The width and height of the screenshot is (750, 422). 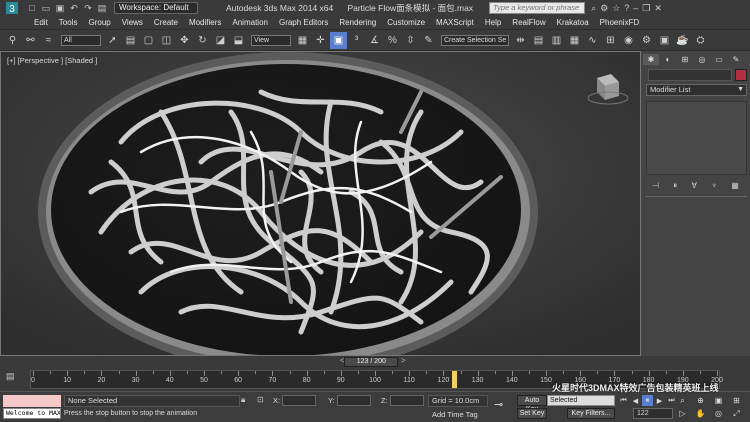 I want to click on select-object-icon: ➚, so click(x=112, y=40).